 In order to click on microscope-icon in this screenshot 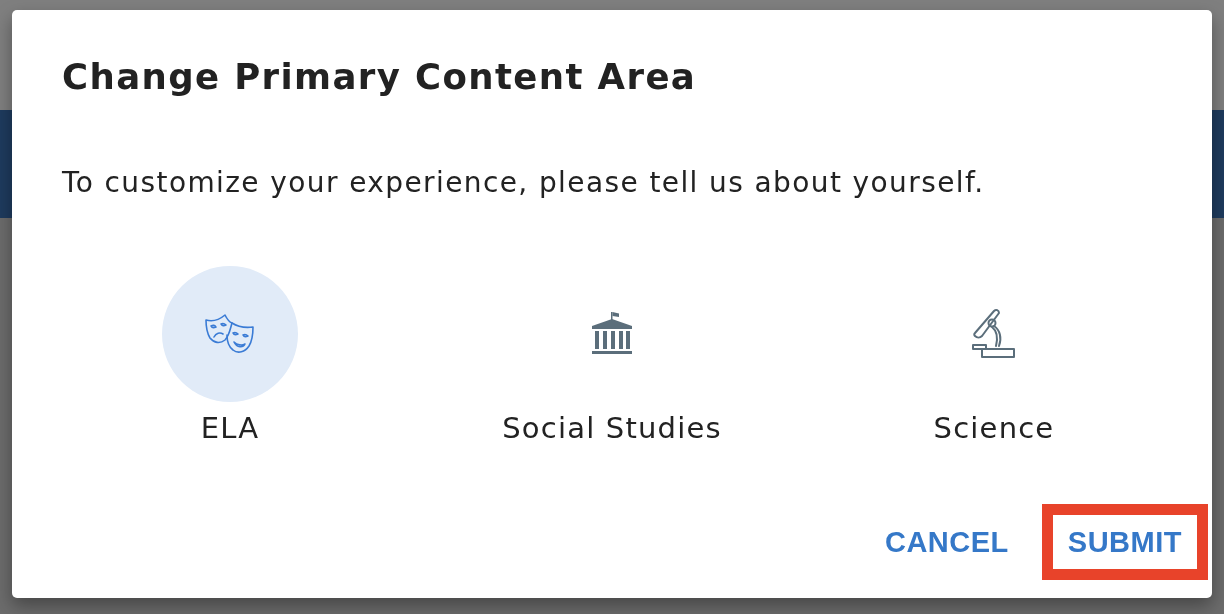, I will do `click(994, 334)`.